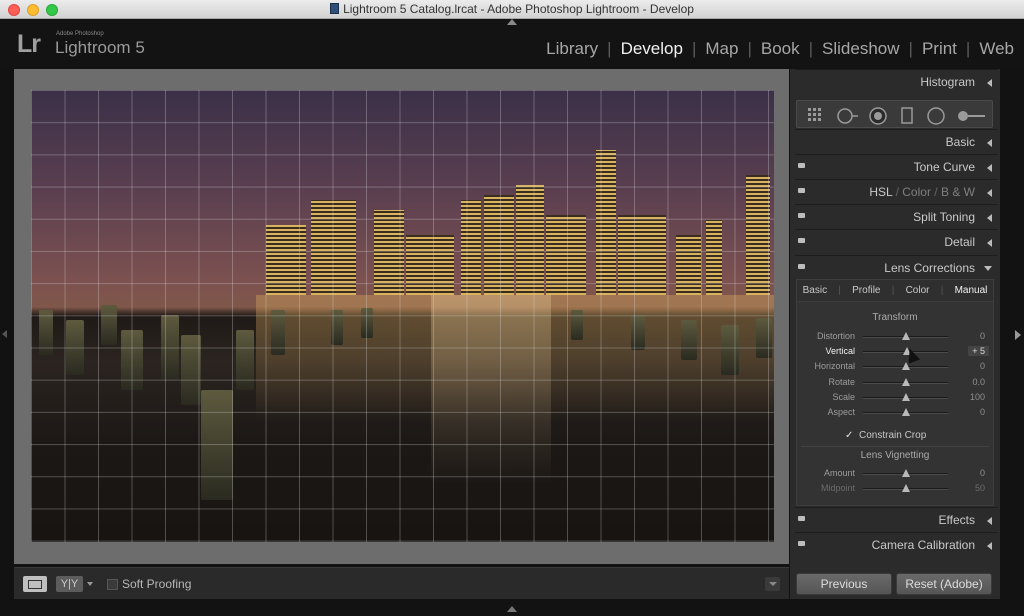  What do you see at coordinates (980, 488) in the screenshot?
I see `midpoint-value: 50` at bounding box center [980, 488].